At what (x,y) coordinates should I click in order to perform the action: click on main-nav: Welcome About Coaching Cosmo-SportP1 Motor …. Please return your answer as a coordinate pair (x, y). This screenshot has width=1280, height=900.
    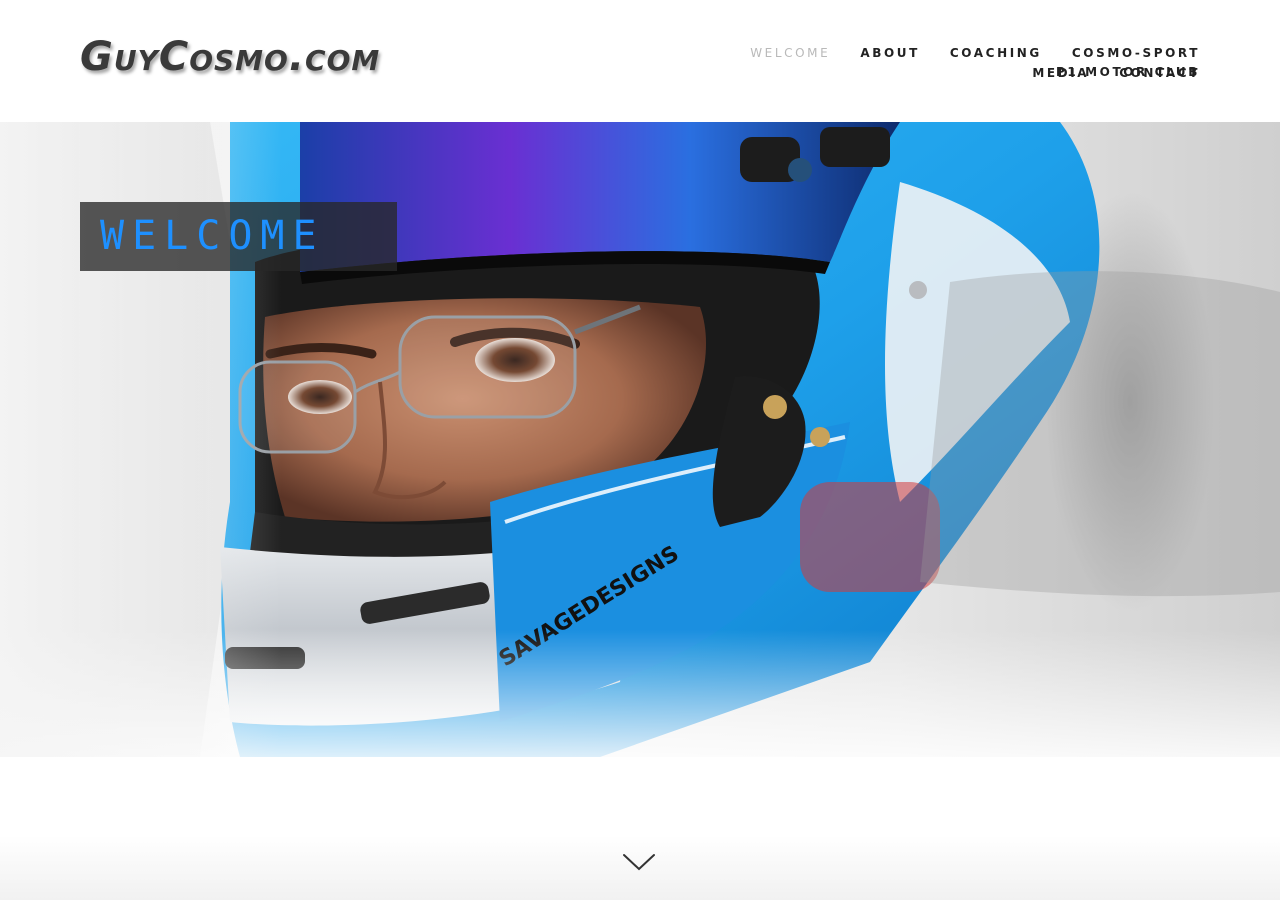
    Looking at the image, I should click on (880, 62).